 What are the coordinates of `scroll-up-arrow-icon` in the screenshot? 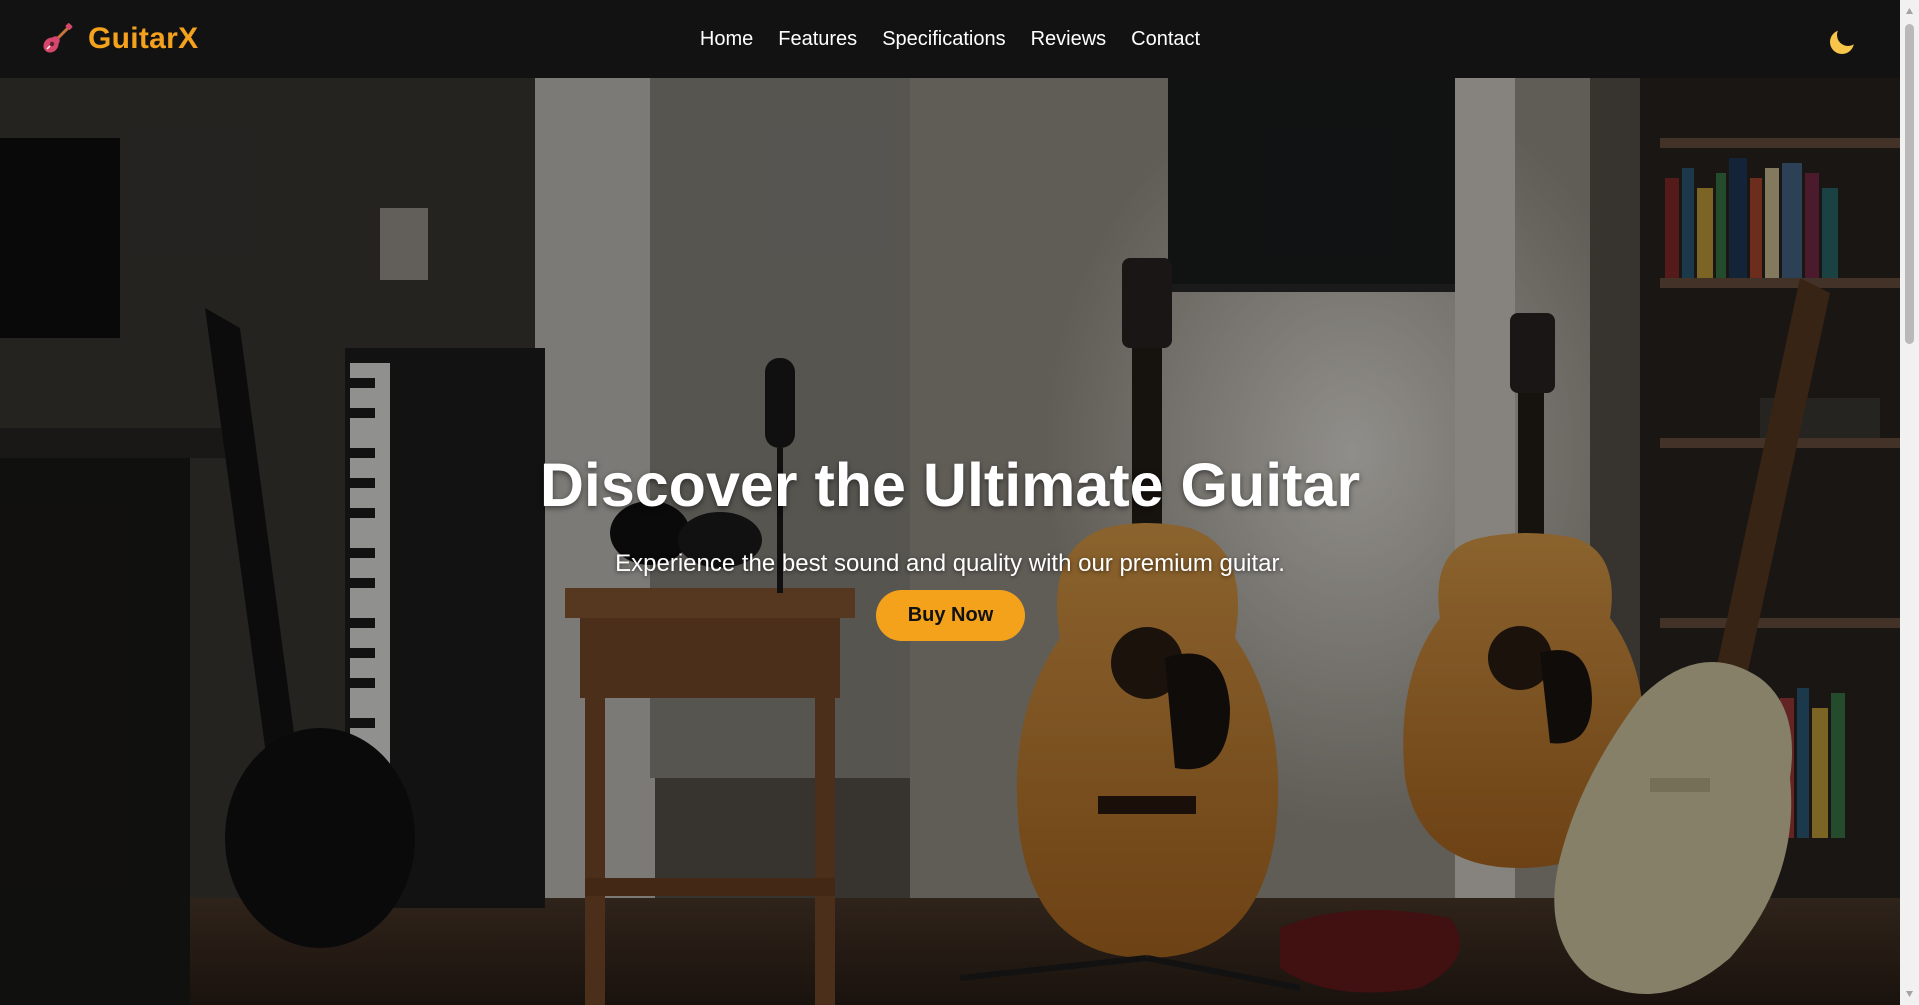 It's located at (1909, 11).